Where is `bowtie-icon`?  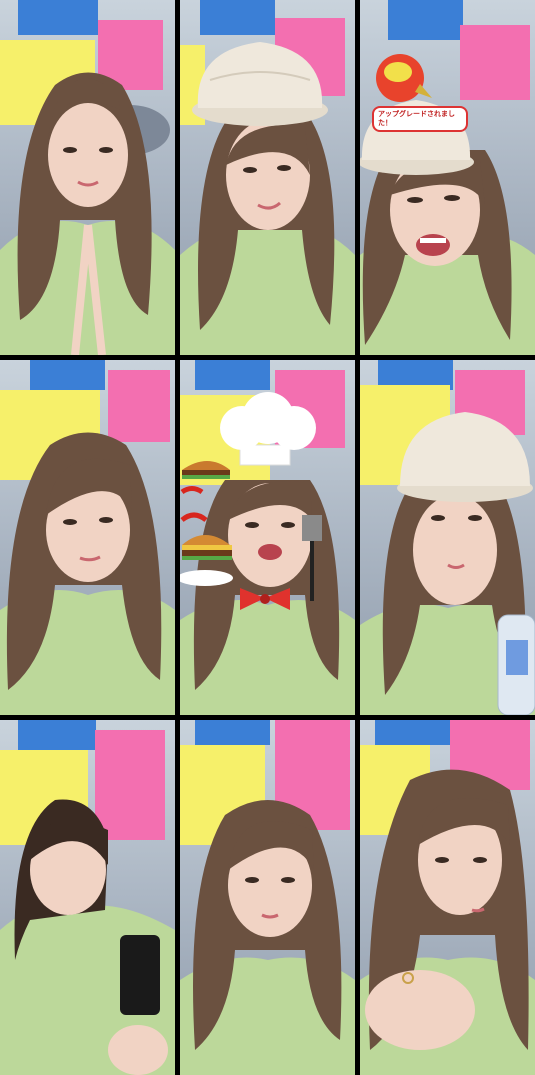
bowtie-icon is located at coordinates (265, 599).